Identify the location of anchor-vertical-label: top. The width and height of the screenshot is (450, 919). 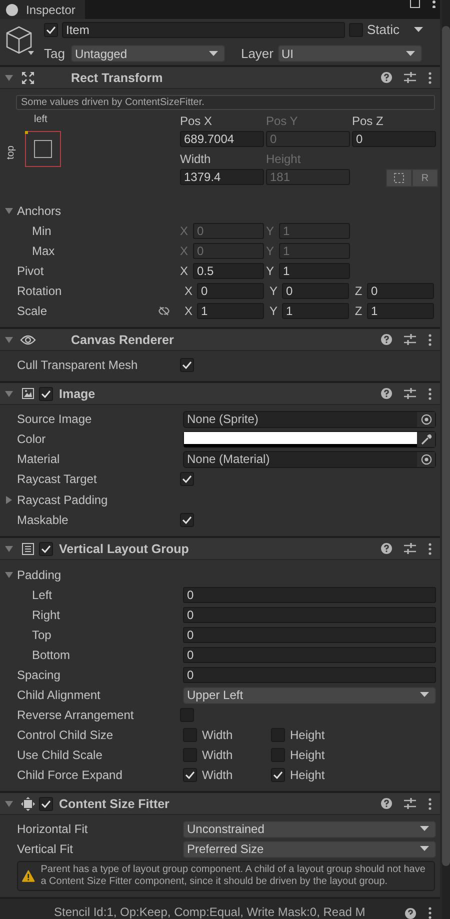
(10, 153).